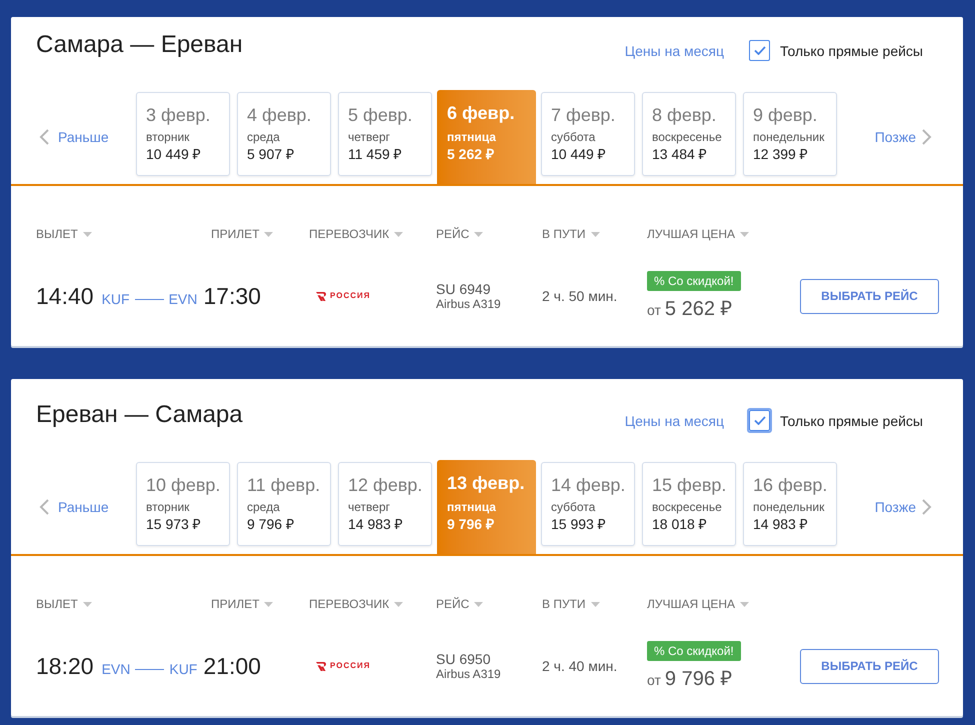  Describe the element at coordinates (232, 666) in the screenshot. I see `arrival-time: 21:00` at that location.